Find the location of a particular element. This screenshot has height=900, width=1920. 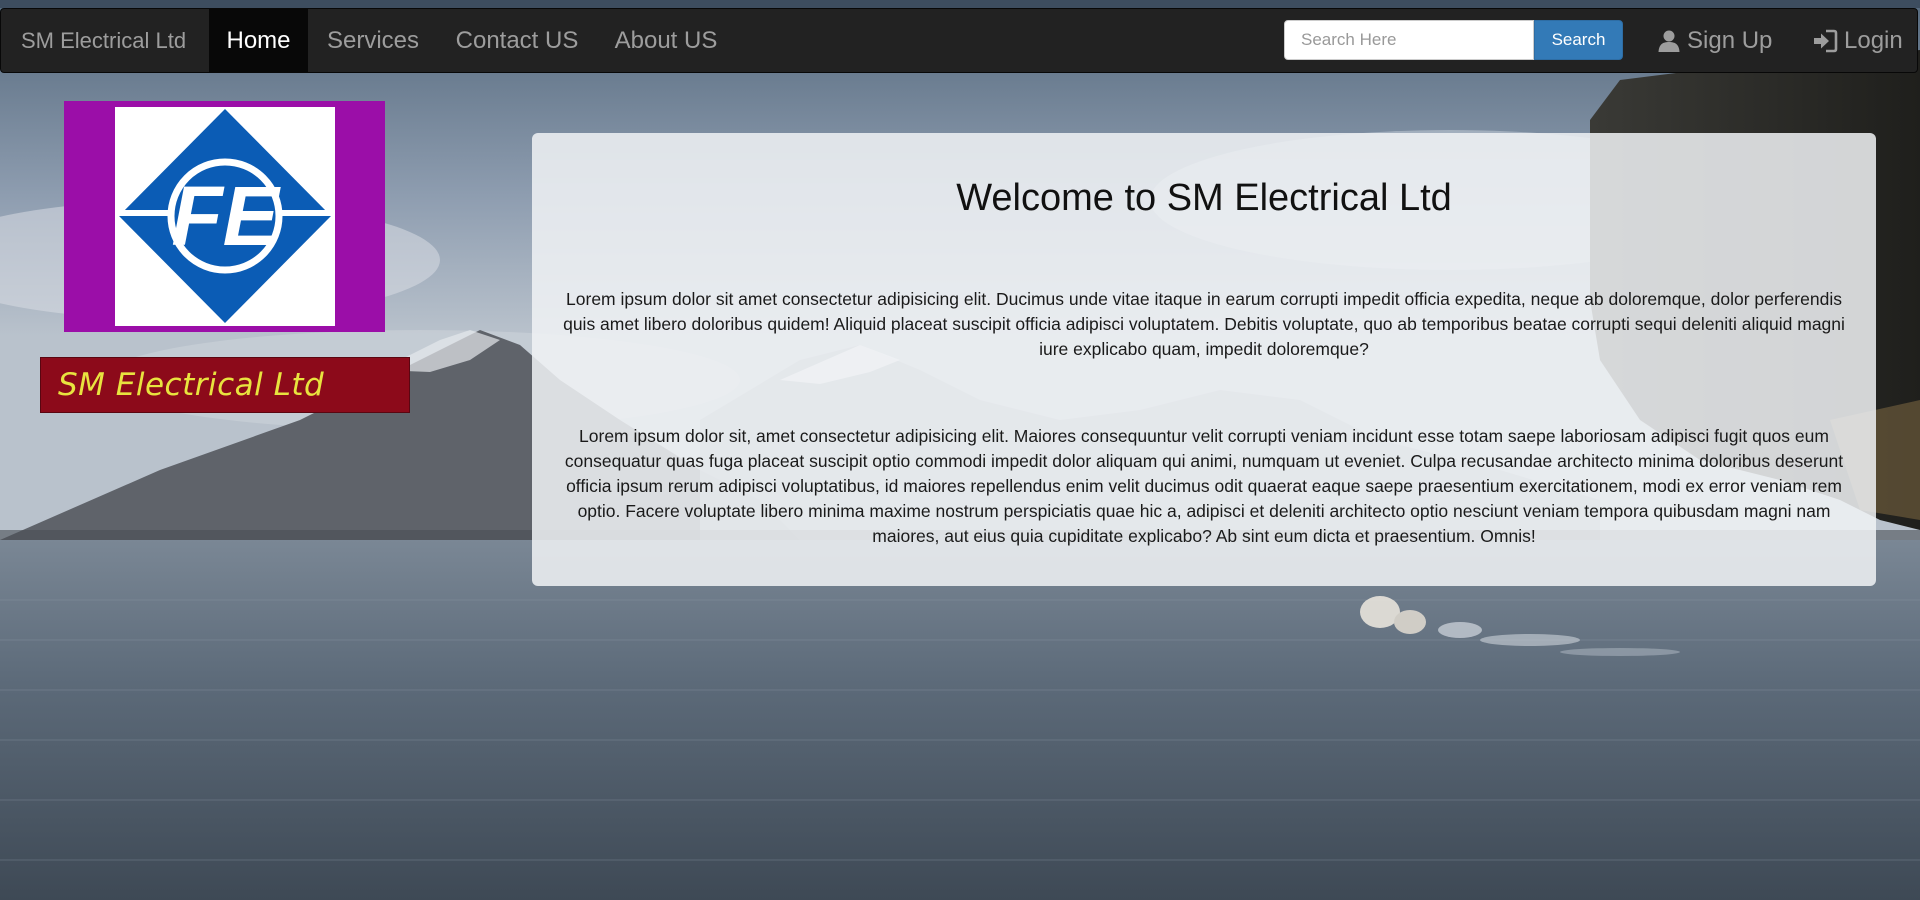

nav-item-contact-us: Contact US is located at coordinates (517, 40).